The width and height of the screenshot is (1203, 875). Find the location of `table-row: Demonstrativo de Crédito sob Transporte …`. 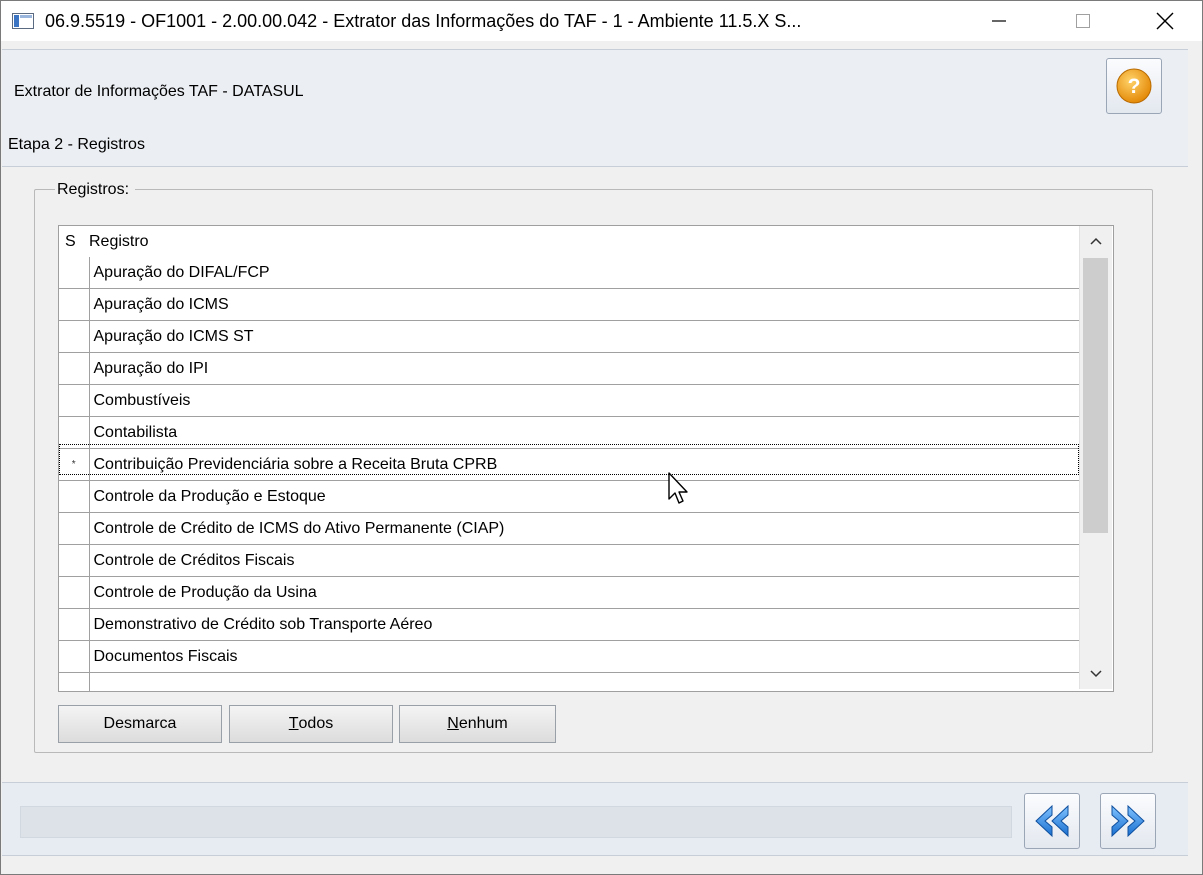

table-row: Demonstrativo de Crédito sob Transporte … is located at coordinates (570, 624).